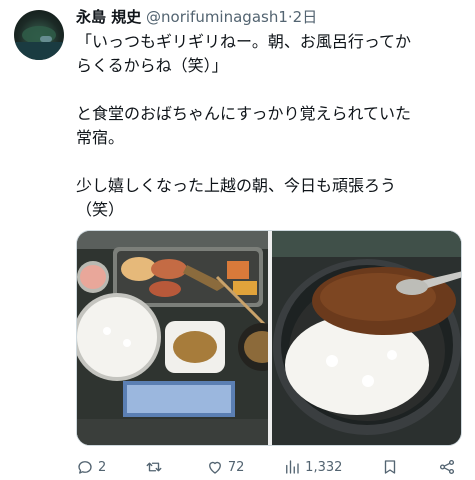 This screenshot has width=475, height=480. I want to click on bookmark-icon, so click(390, 467).